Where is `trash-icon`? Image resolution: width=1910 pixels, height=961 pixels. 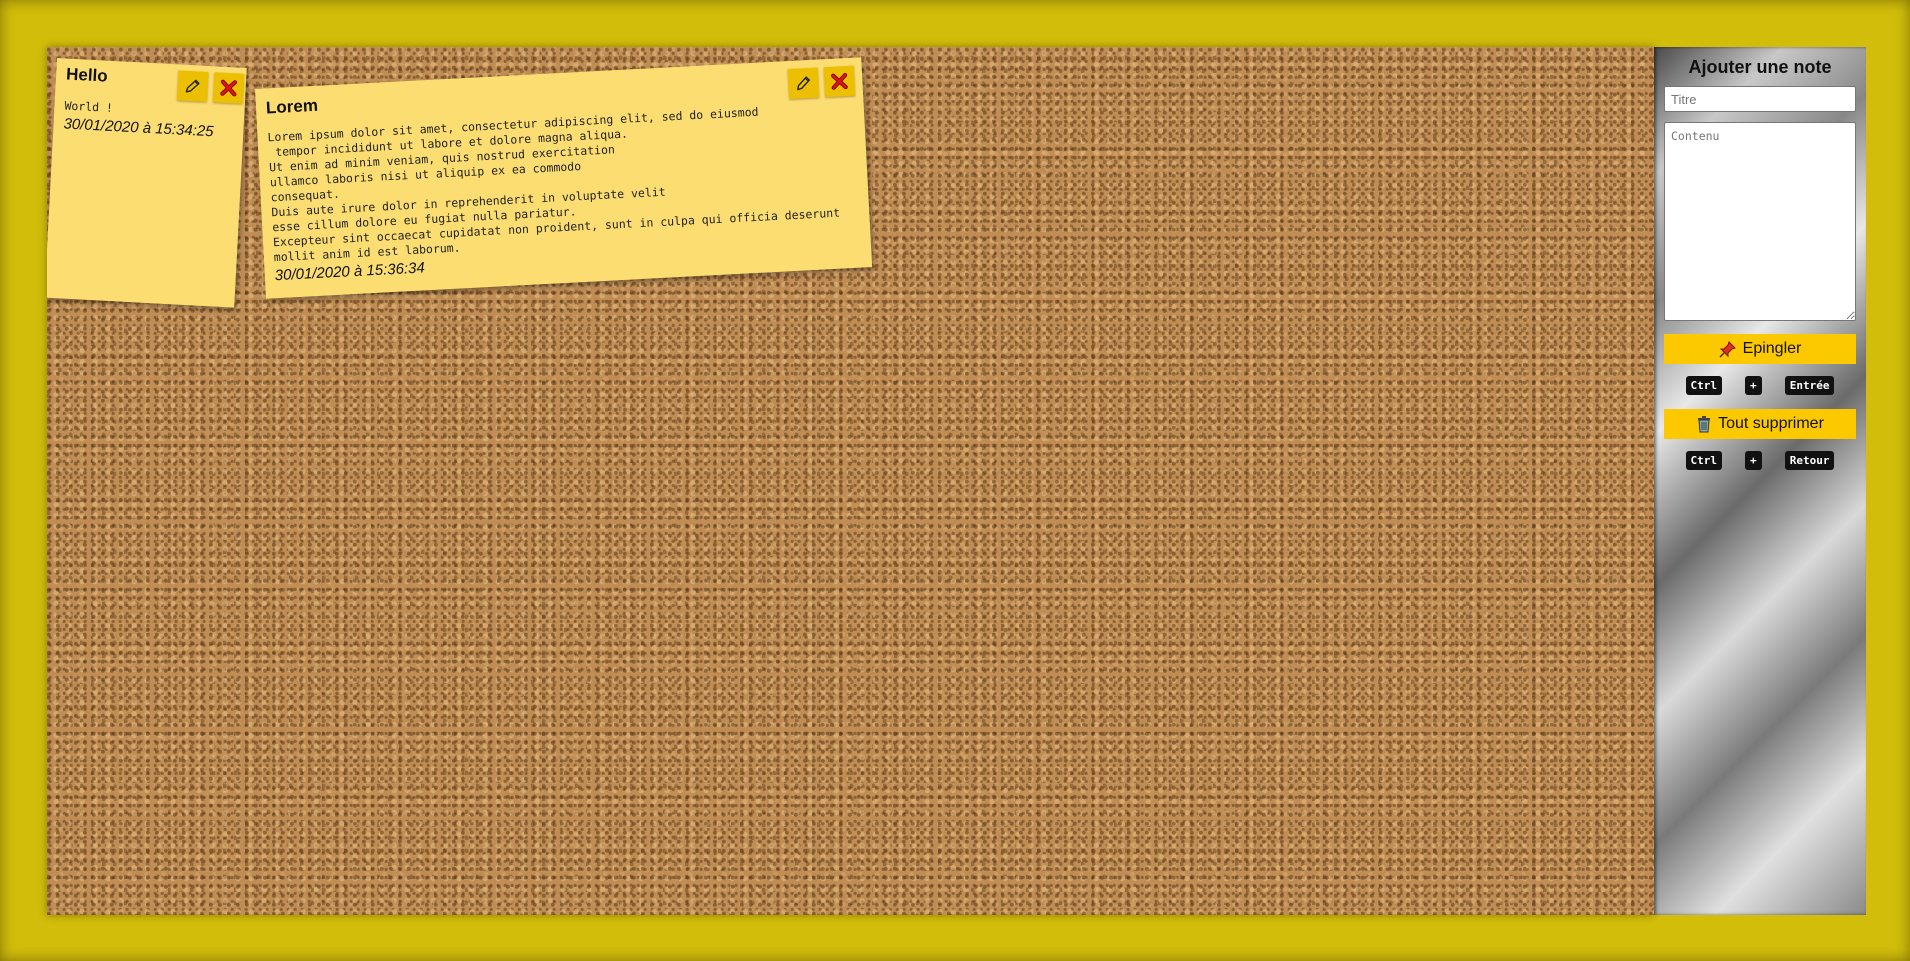
trash-icon is located at coordinates (1704, 424).